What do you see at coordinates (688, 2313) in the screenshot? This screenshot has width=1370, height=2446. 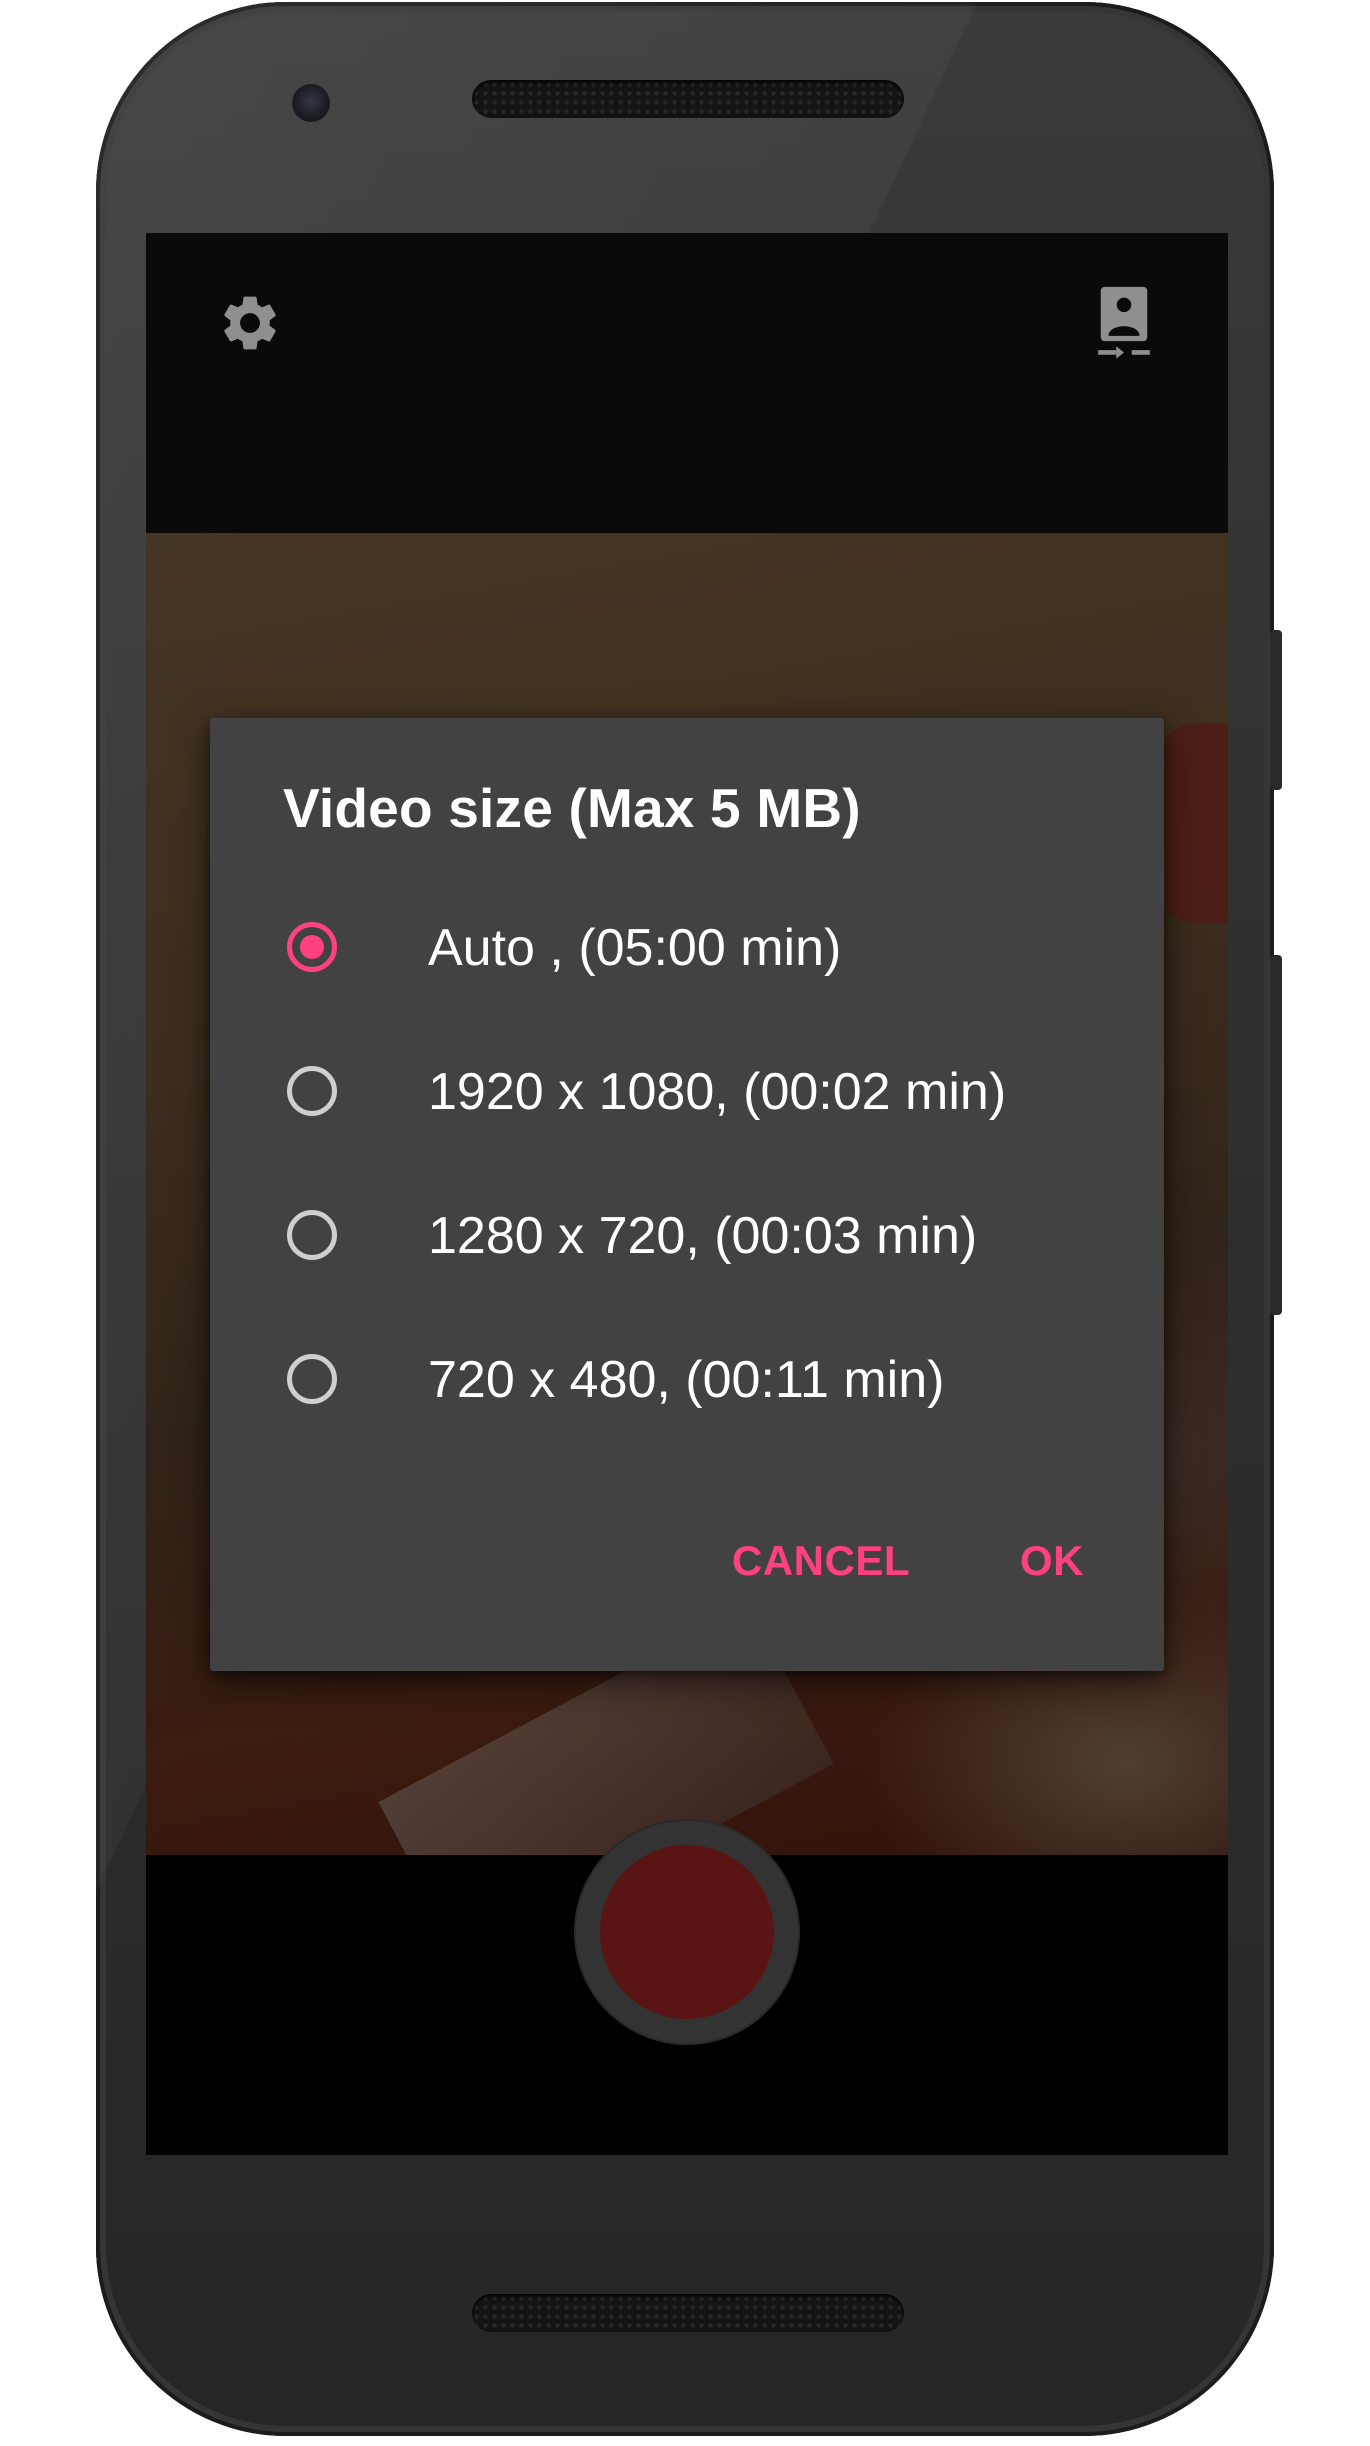 I see `bottom-speaker-grill` at bounding box center [688, 2313].